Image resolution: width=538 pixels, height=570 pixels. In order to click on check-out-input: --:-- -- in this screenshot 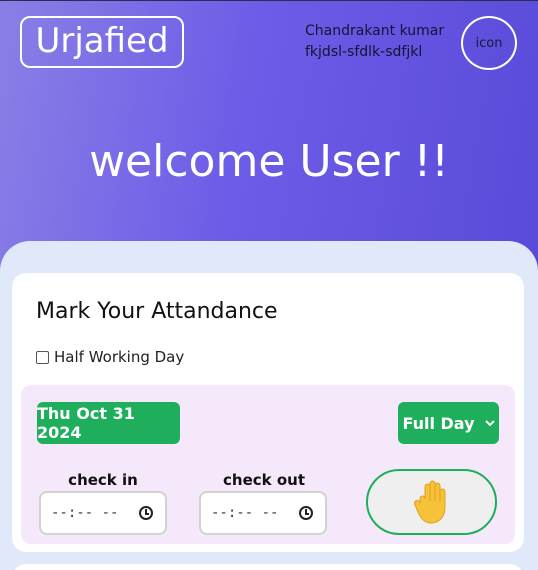, I will do `click(263, 513)`.